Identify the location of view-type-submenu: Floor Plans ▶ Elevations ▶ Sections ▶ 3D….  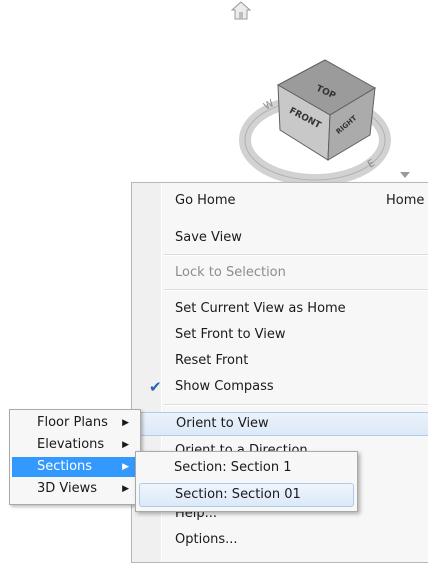
(75, 457).